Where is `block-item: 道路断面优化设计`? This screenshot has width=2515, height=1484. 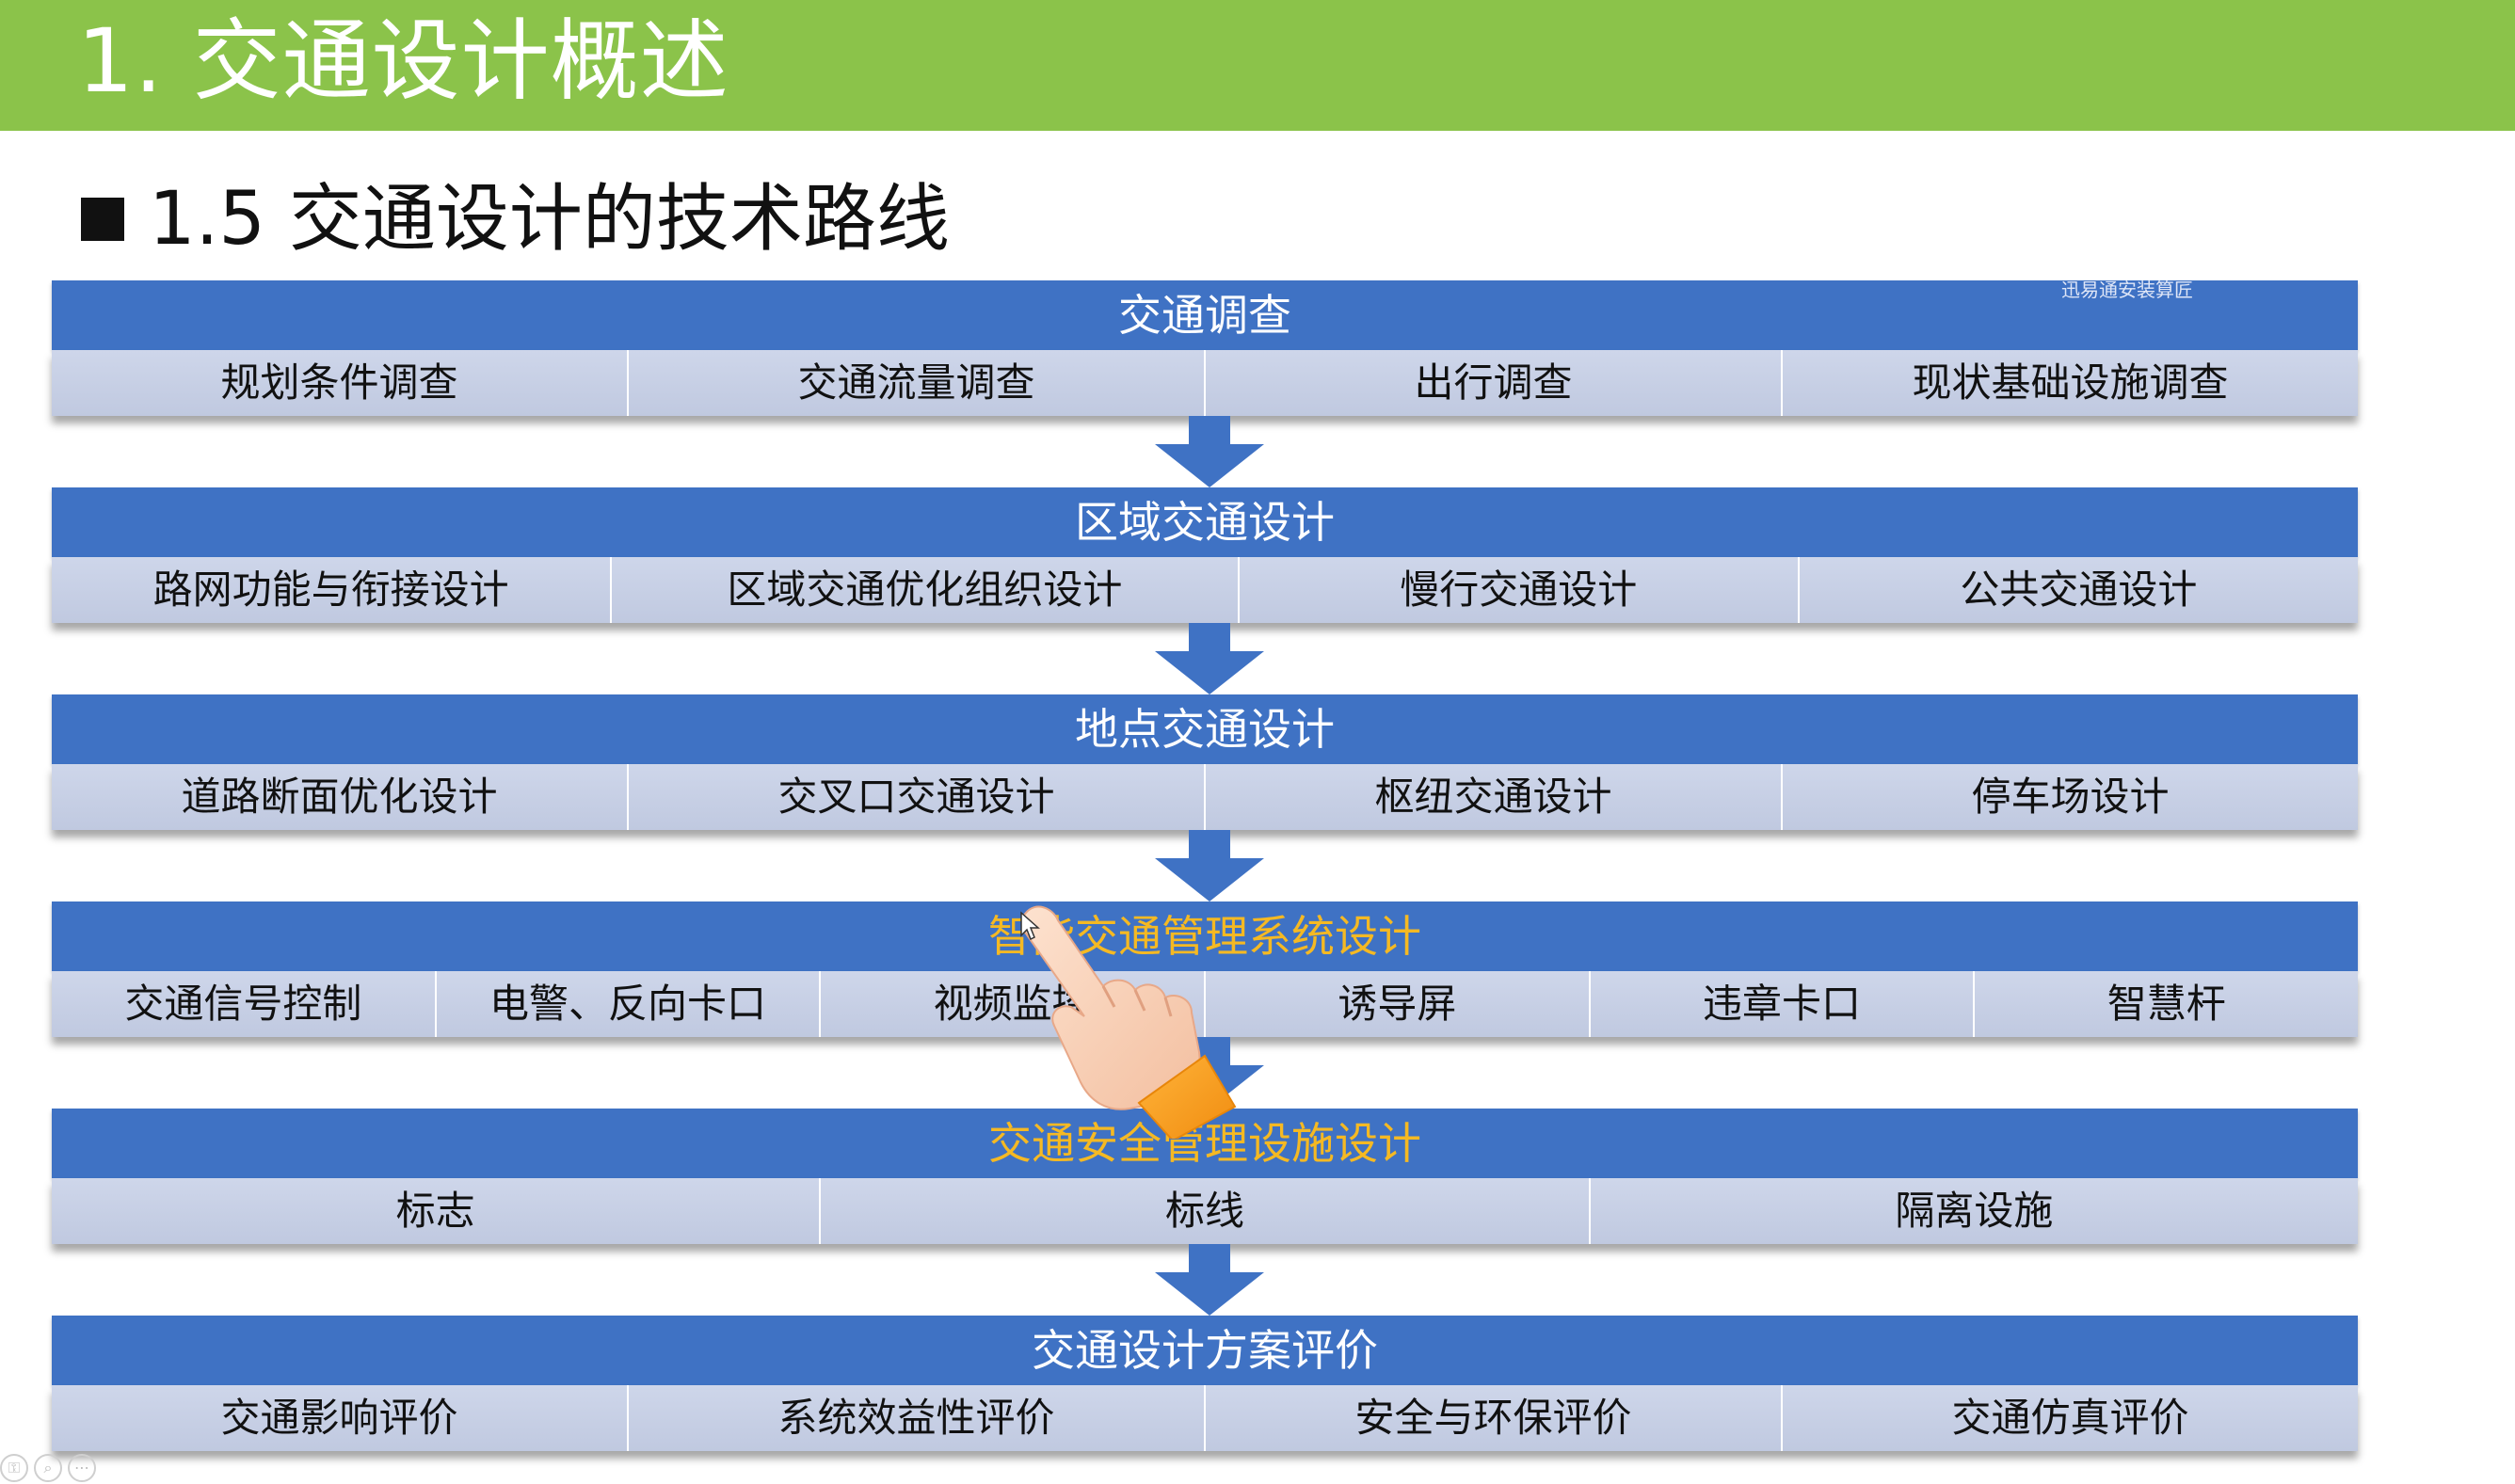 block-item: 道路断面优化设计 is located at coordinates (340, 797).